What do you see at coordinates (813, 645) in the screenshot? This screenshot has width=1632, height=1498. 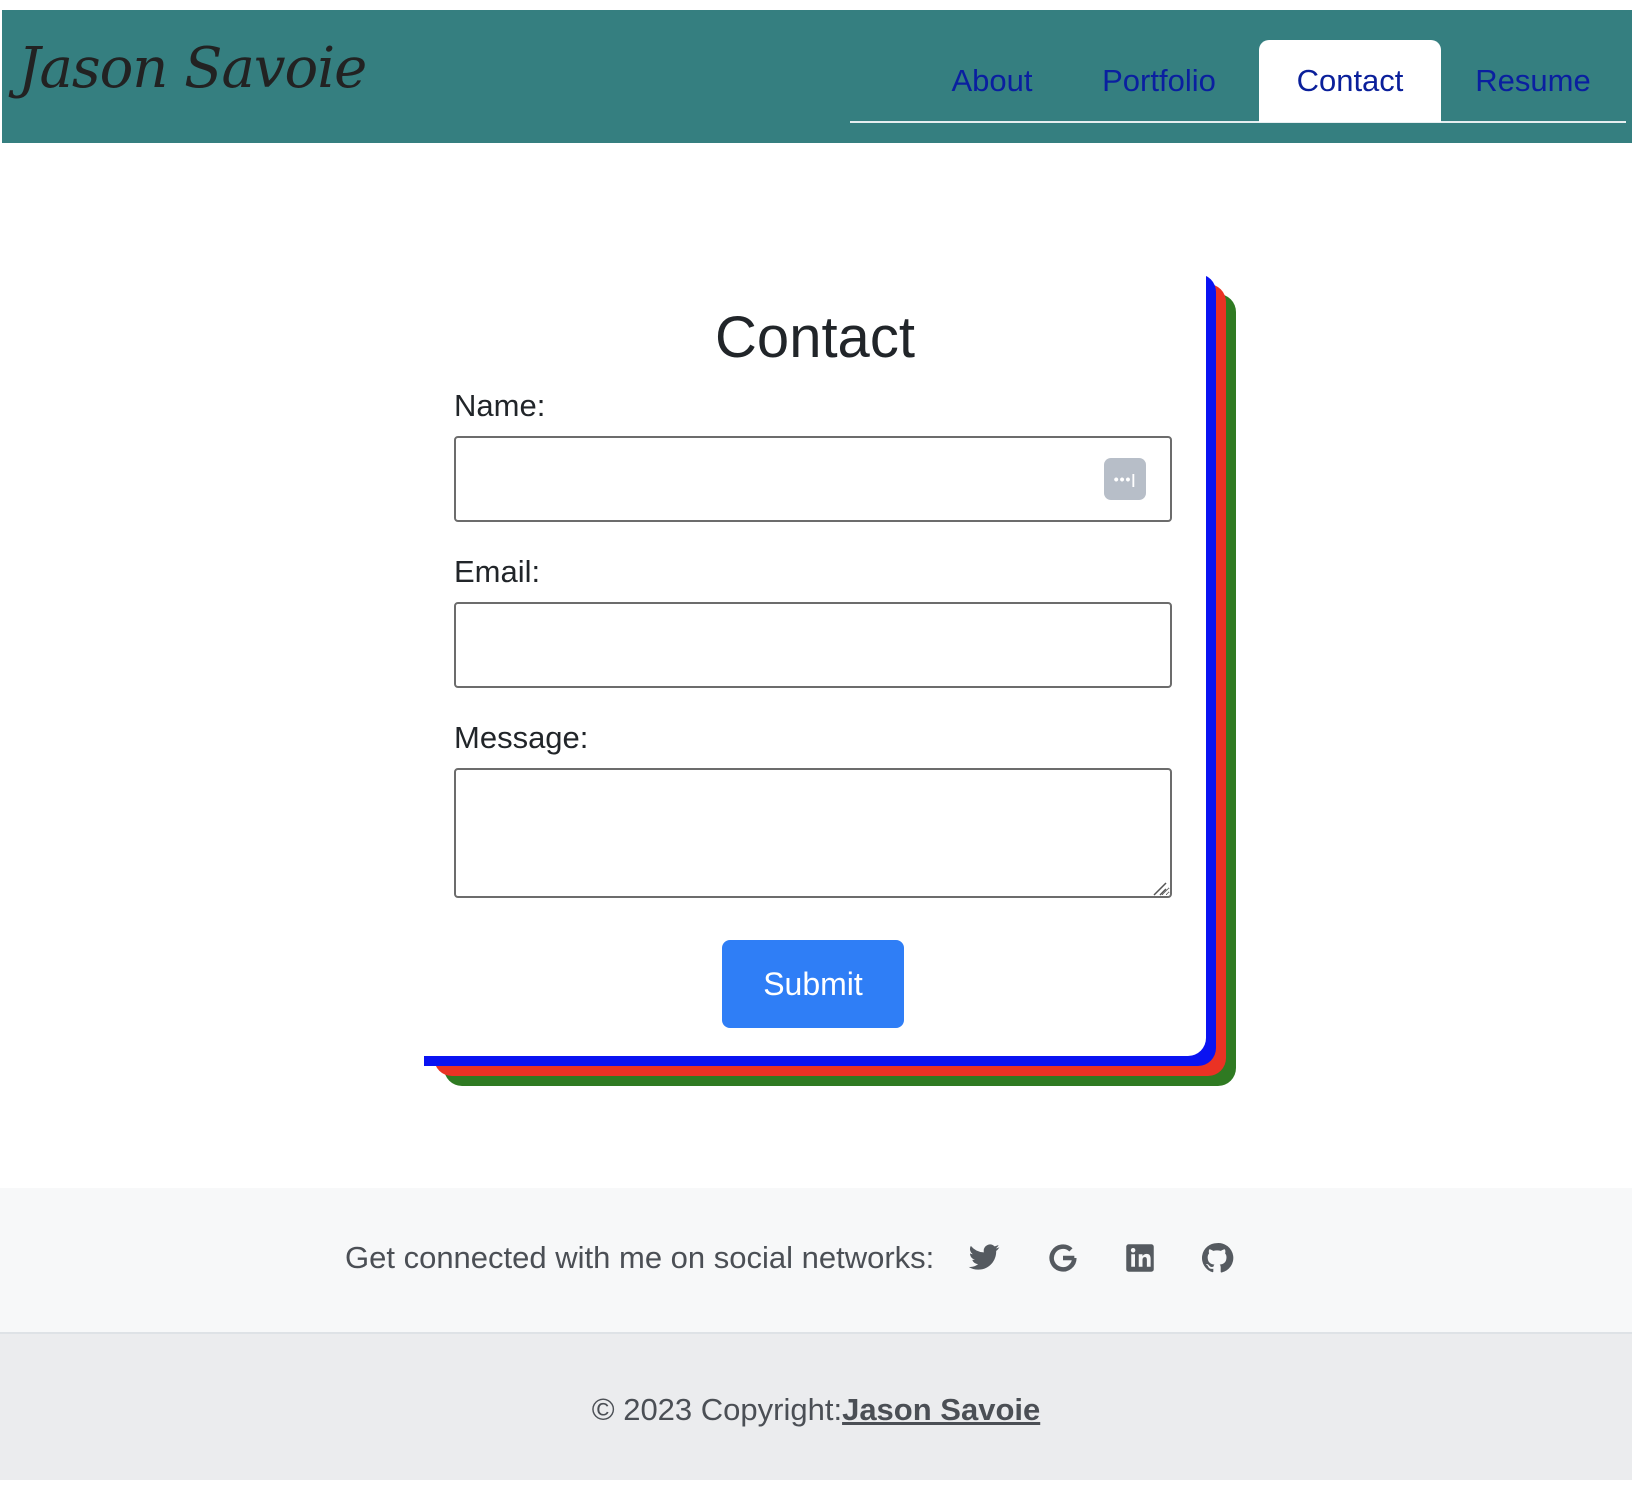 I see `email-field` at bounding box center [813, 645].